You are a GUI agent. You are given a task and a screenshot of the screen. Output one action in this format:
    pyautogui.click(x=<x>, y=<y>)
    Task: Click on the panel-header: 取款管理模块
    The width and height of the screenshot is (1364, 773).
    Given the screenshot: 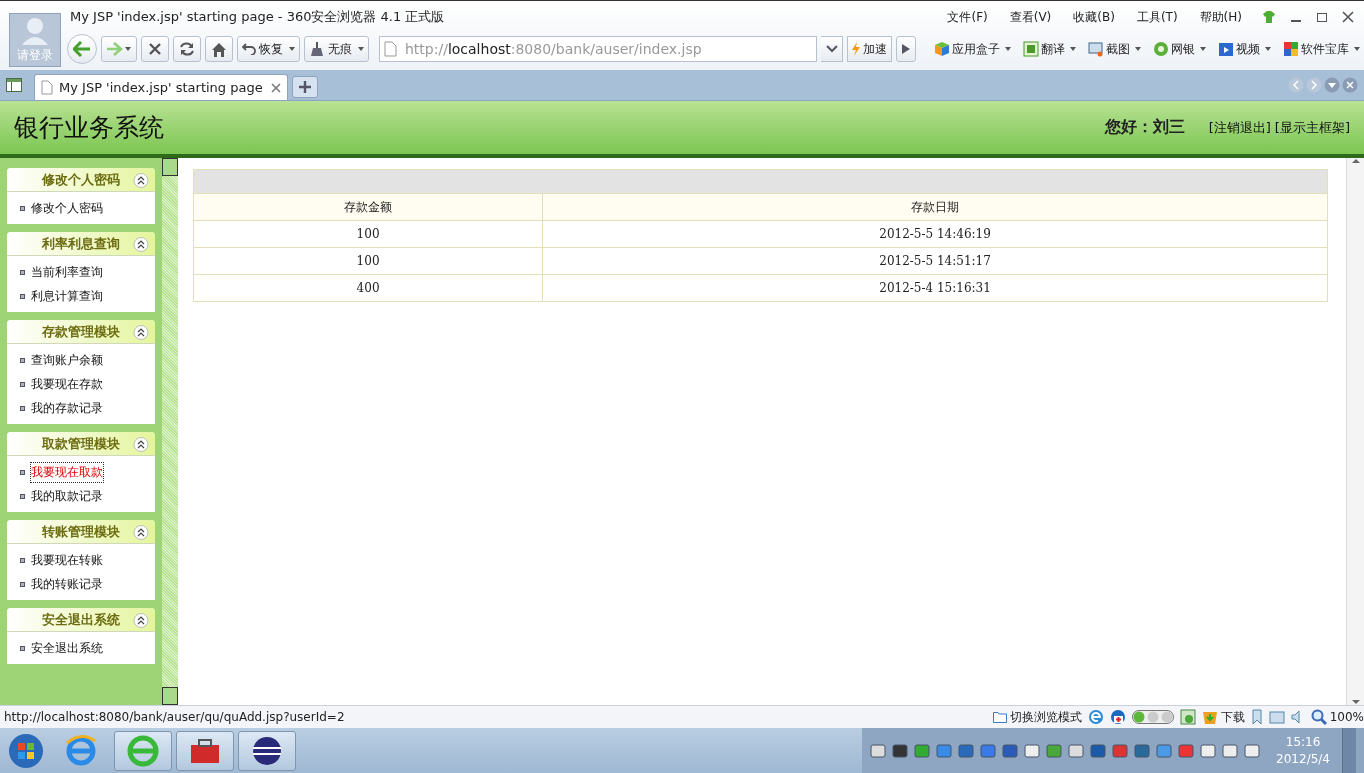 What is the action you would take?
    pyautogui.click(x=81, y=444)
    